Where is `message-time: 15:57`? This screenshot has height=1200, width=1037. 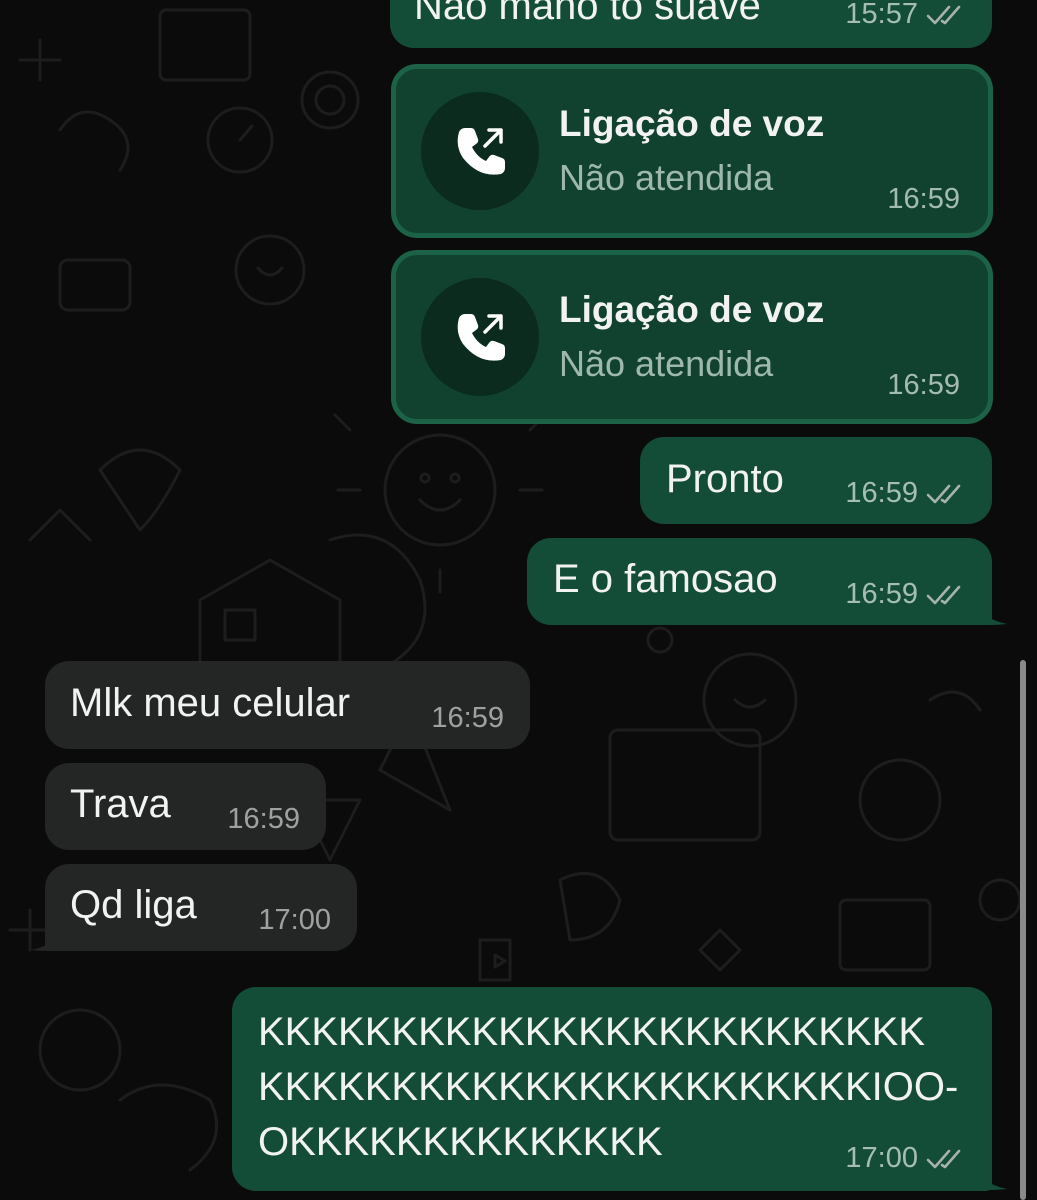 message-time: 15:57 is located at coordinates (881, 15).